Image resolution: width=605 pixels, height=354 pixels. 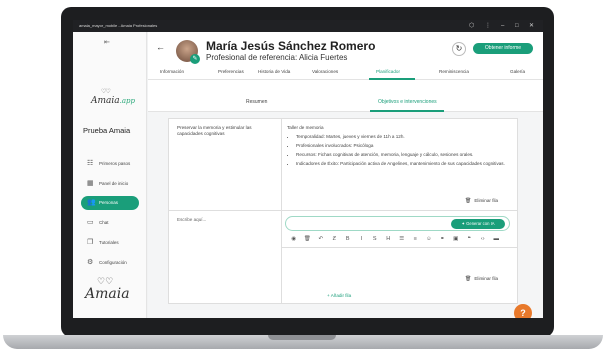 What do you see at coordinates (397, 223) in the screenshot?
I see `ai-generate-field: ✦ Generar con IA` at bounding box center [397, 223].